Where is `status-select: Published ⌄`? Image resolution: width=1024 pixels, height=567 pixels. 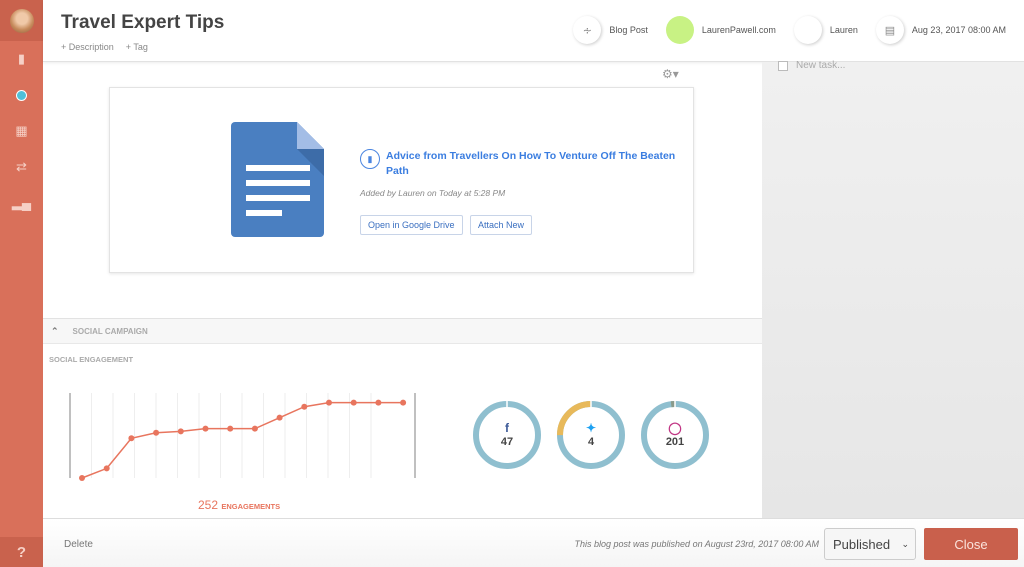 status-select: Published ⌄ is located at coordinates (870, 544).